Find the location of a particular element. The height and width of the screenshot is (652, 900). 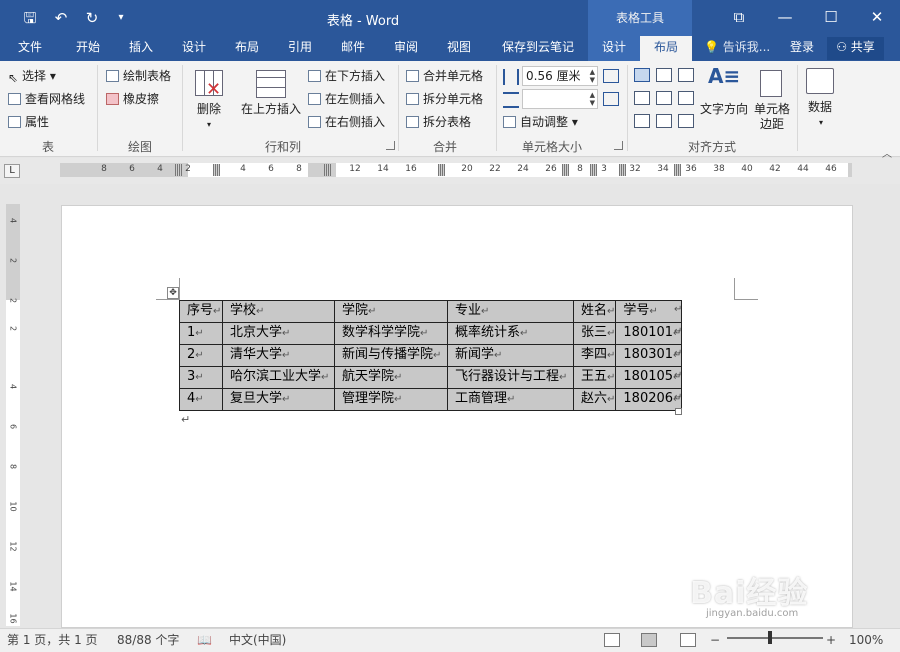

table-cell: 飞行器设计与工程↵ is located at coordinates (510, 377).